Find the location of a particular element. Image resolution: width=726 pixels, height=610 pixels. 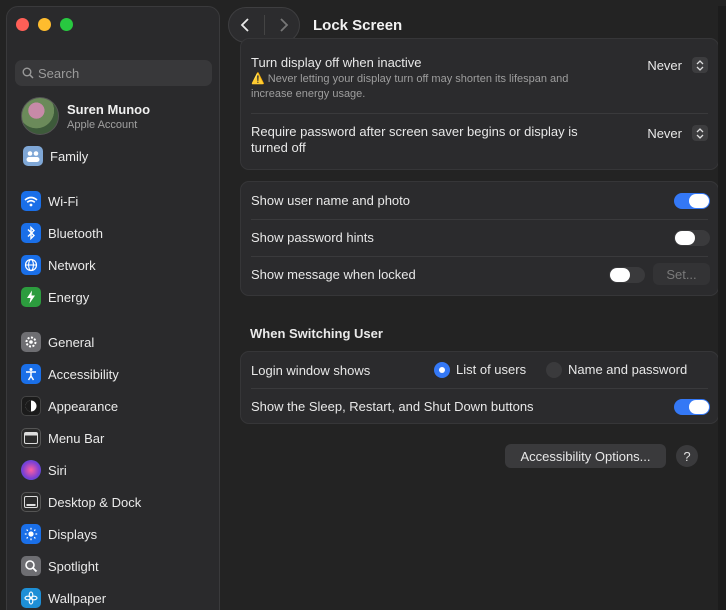

sidebar-item-spotlight: Spotlight is located at coordinates (60, 566).